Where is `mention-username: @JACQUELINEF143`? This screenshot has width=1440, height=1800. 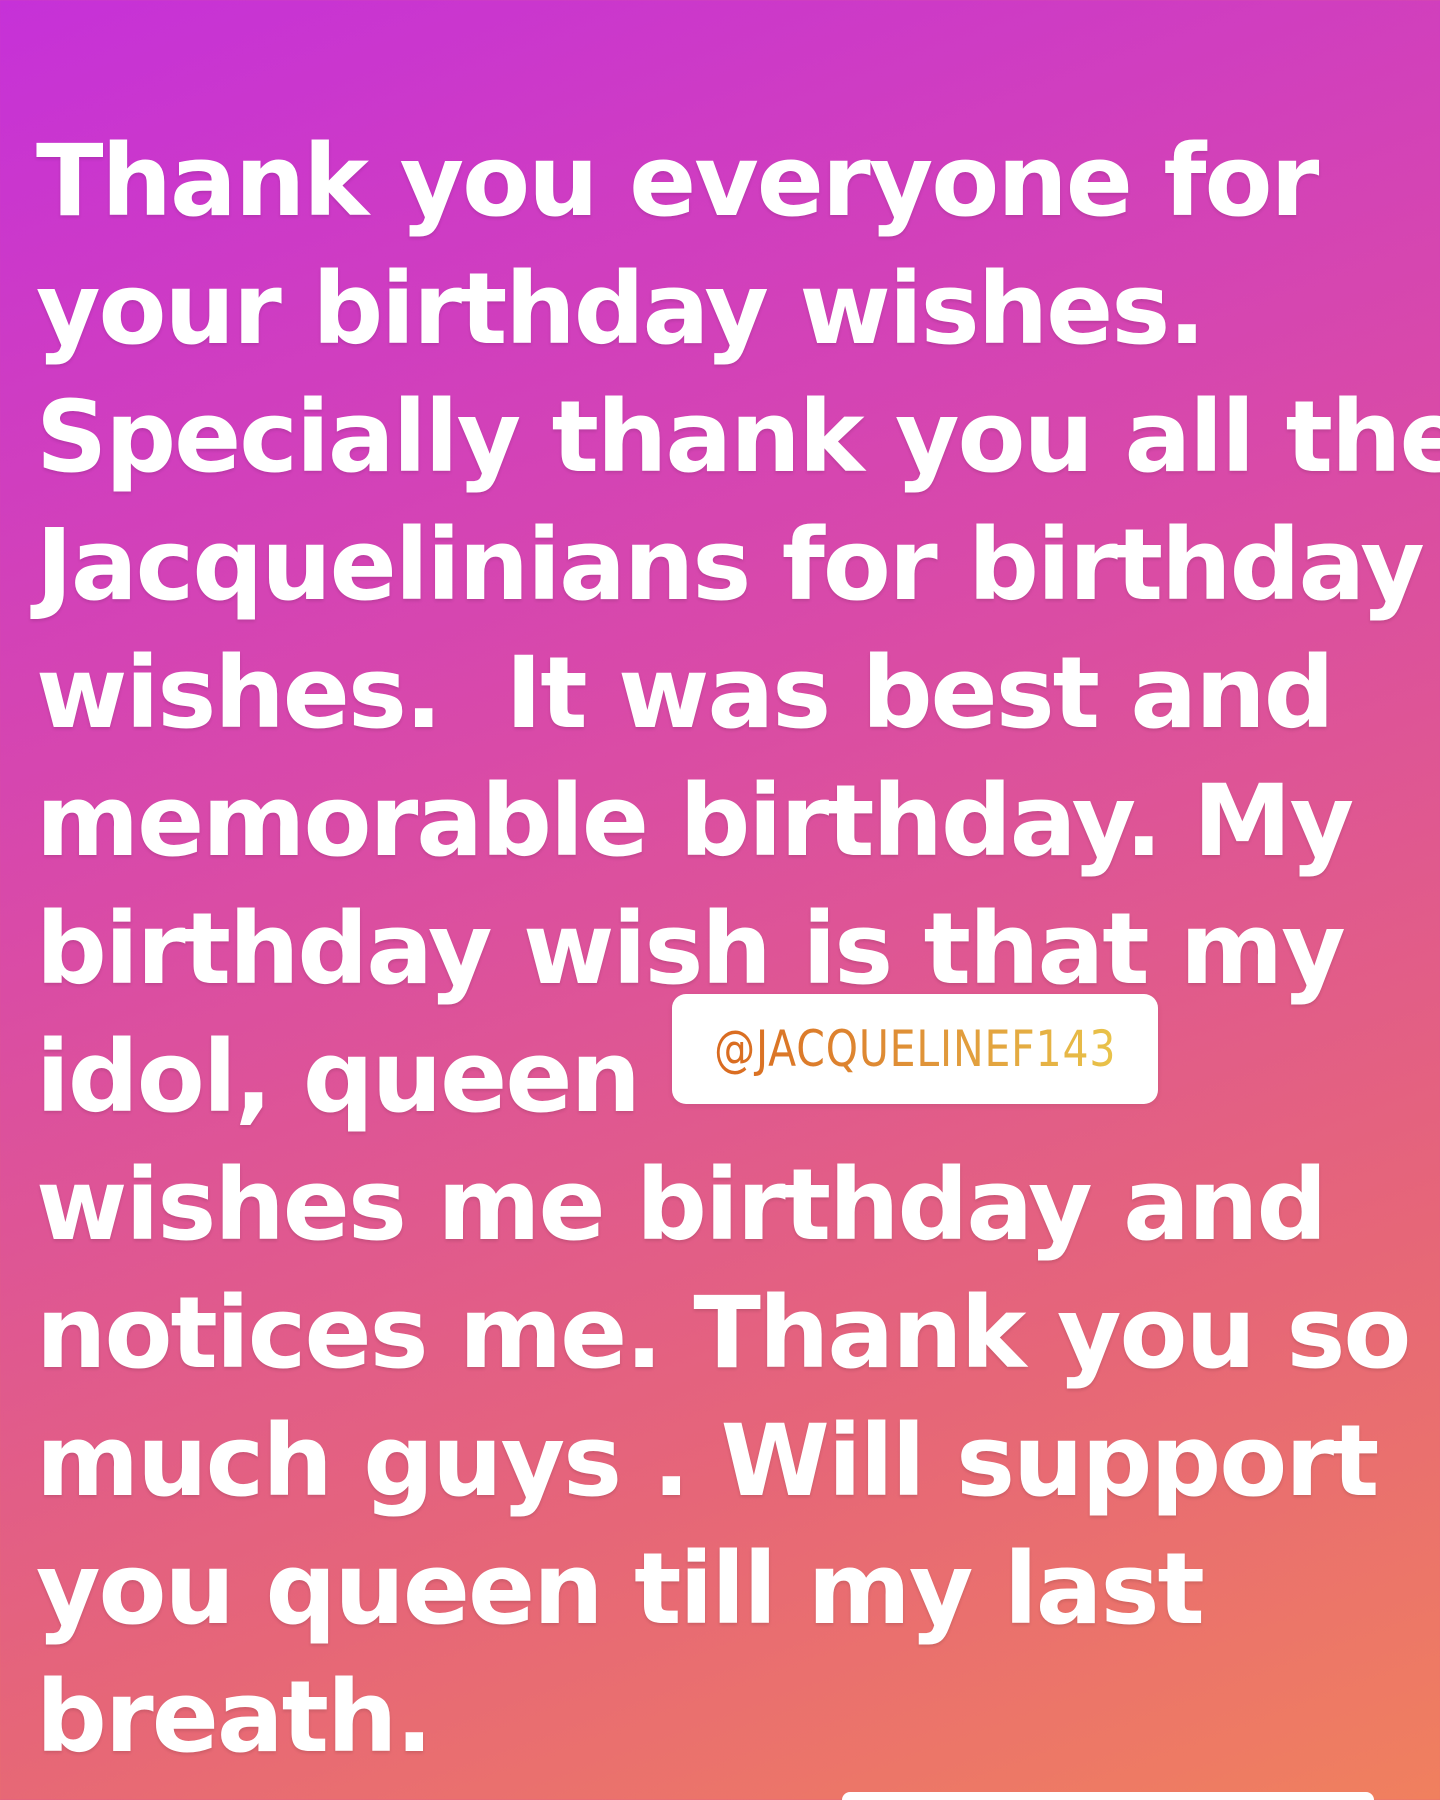 mention-username: @JACQUELINEF143 is located at coordinates (915, 1049).